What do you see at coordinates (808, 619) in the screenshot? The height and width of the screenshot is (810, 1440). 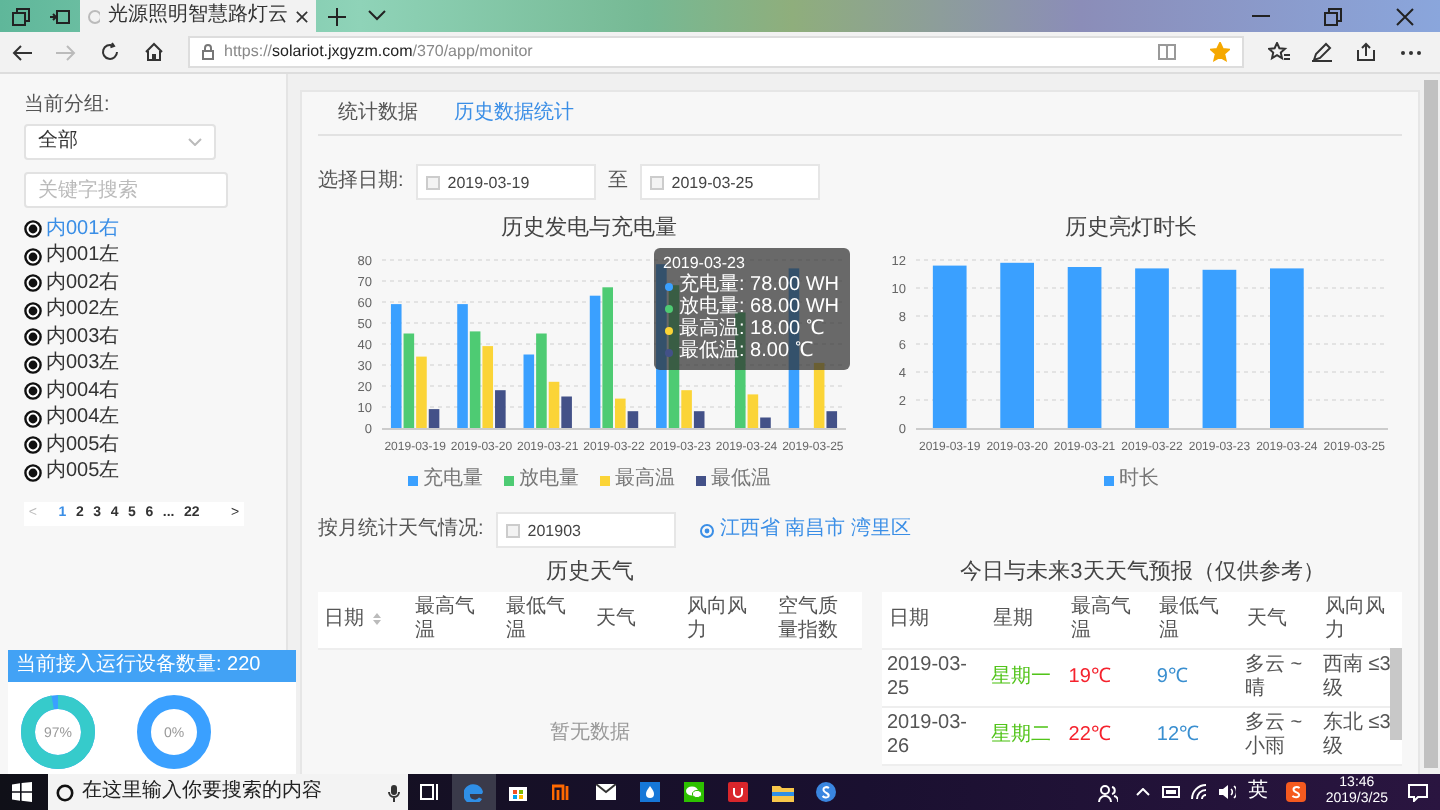 I see `column-header: 空气质量指数` at bounding box center [808, 619].